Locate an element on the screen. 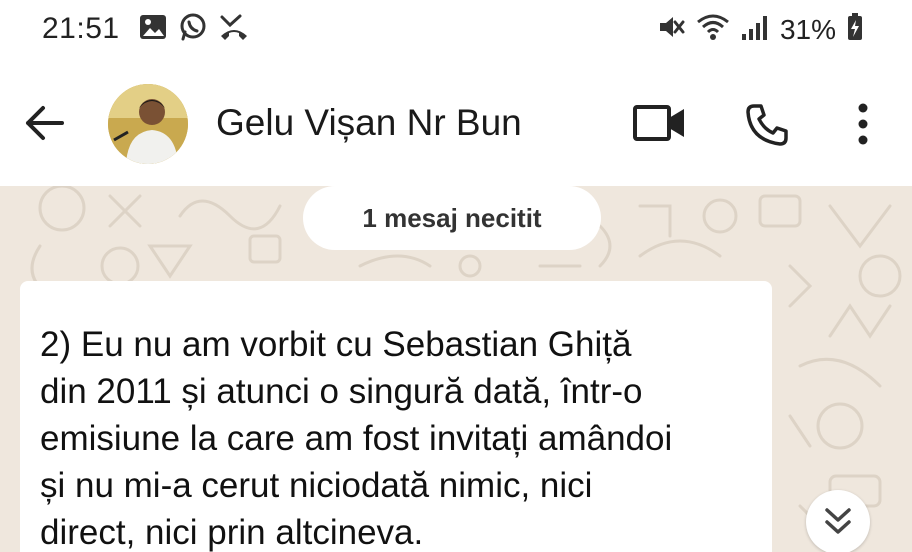 This screenshot has height=552, width=912. status-left-icons is located at coordinates (194, 29).